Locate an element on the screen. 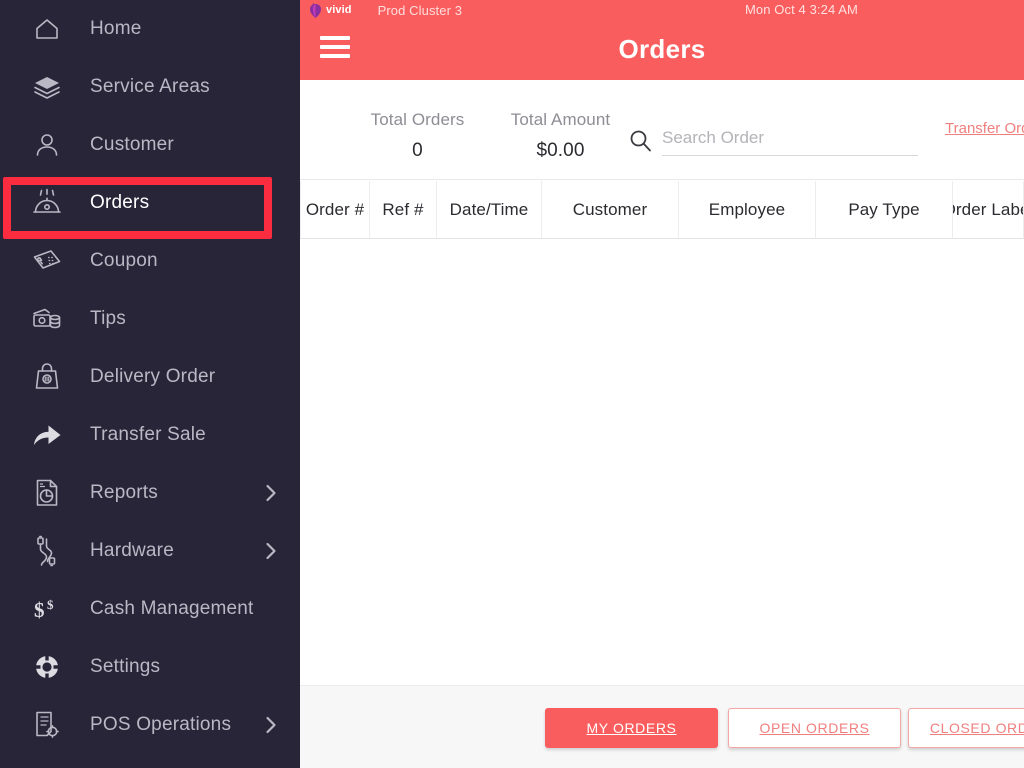 The height and width of the screenshot is (768, 1024). person-icon is located at coordinates (47, 145).